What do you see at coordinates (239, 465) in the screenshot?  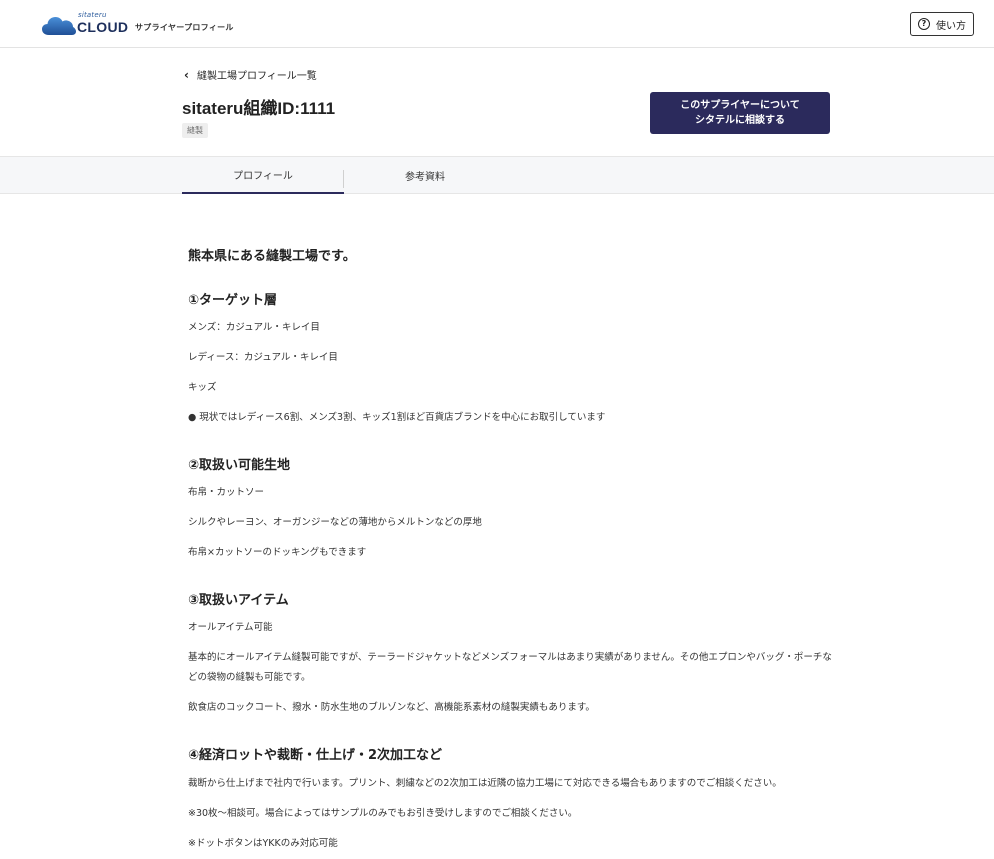 I see `section-heading: ②取扱い可能生地` at bounding box center [239, 465].